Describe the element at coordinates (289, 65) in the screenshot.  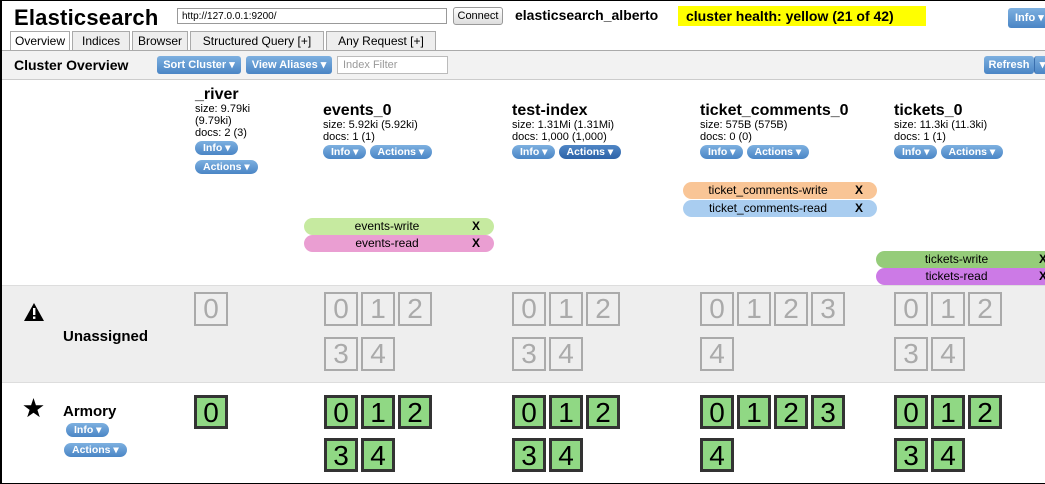
I see `view-aliases-button: View Aliases ▾` at that location.